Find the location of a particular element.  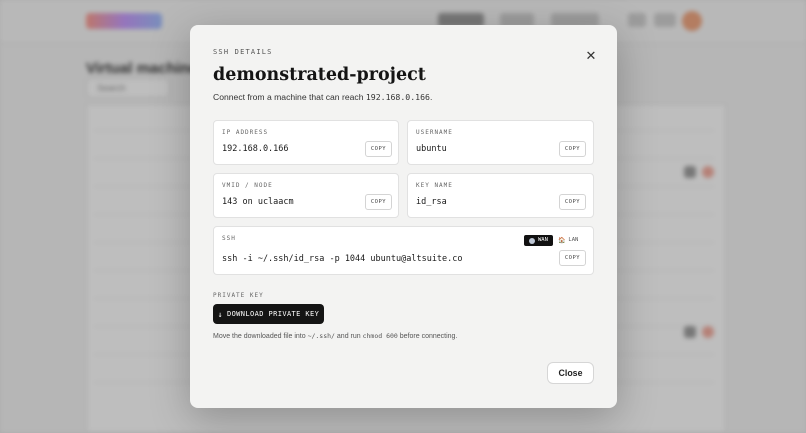

hint-suffix: before connecting. is located at coordinates (427, 336).